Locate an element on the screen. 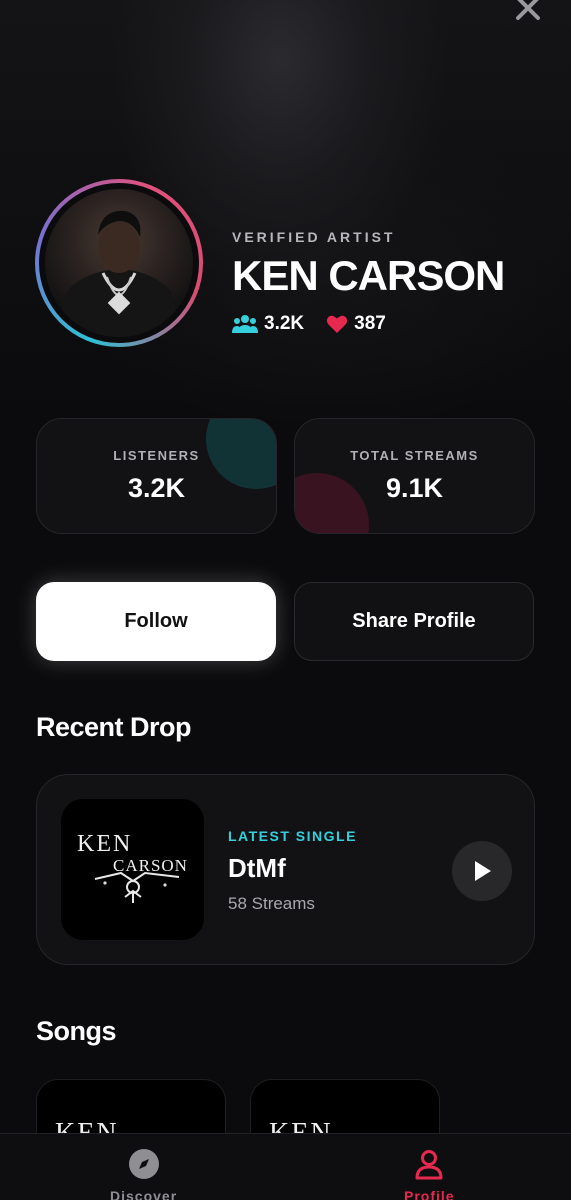  track-title: DtMf is located at coordinates (257, 868).